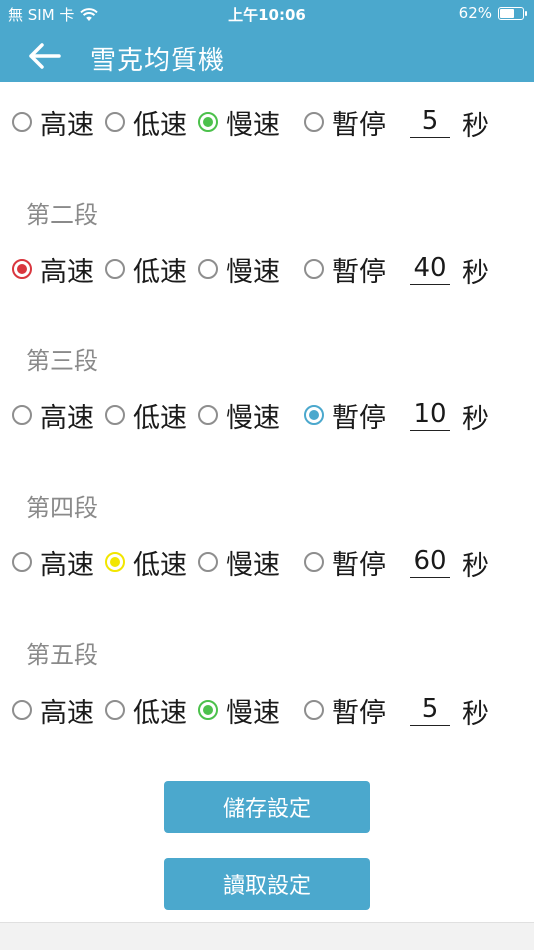 This screenshot has width=534, height=950. I want to click on save-settings-button: 儲存設定, so click(267, 807).